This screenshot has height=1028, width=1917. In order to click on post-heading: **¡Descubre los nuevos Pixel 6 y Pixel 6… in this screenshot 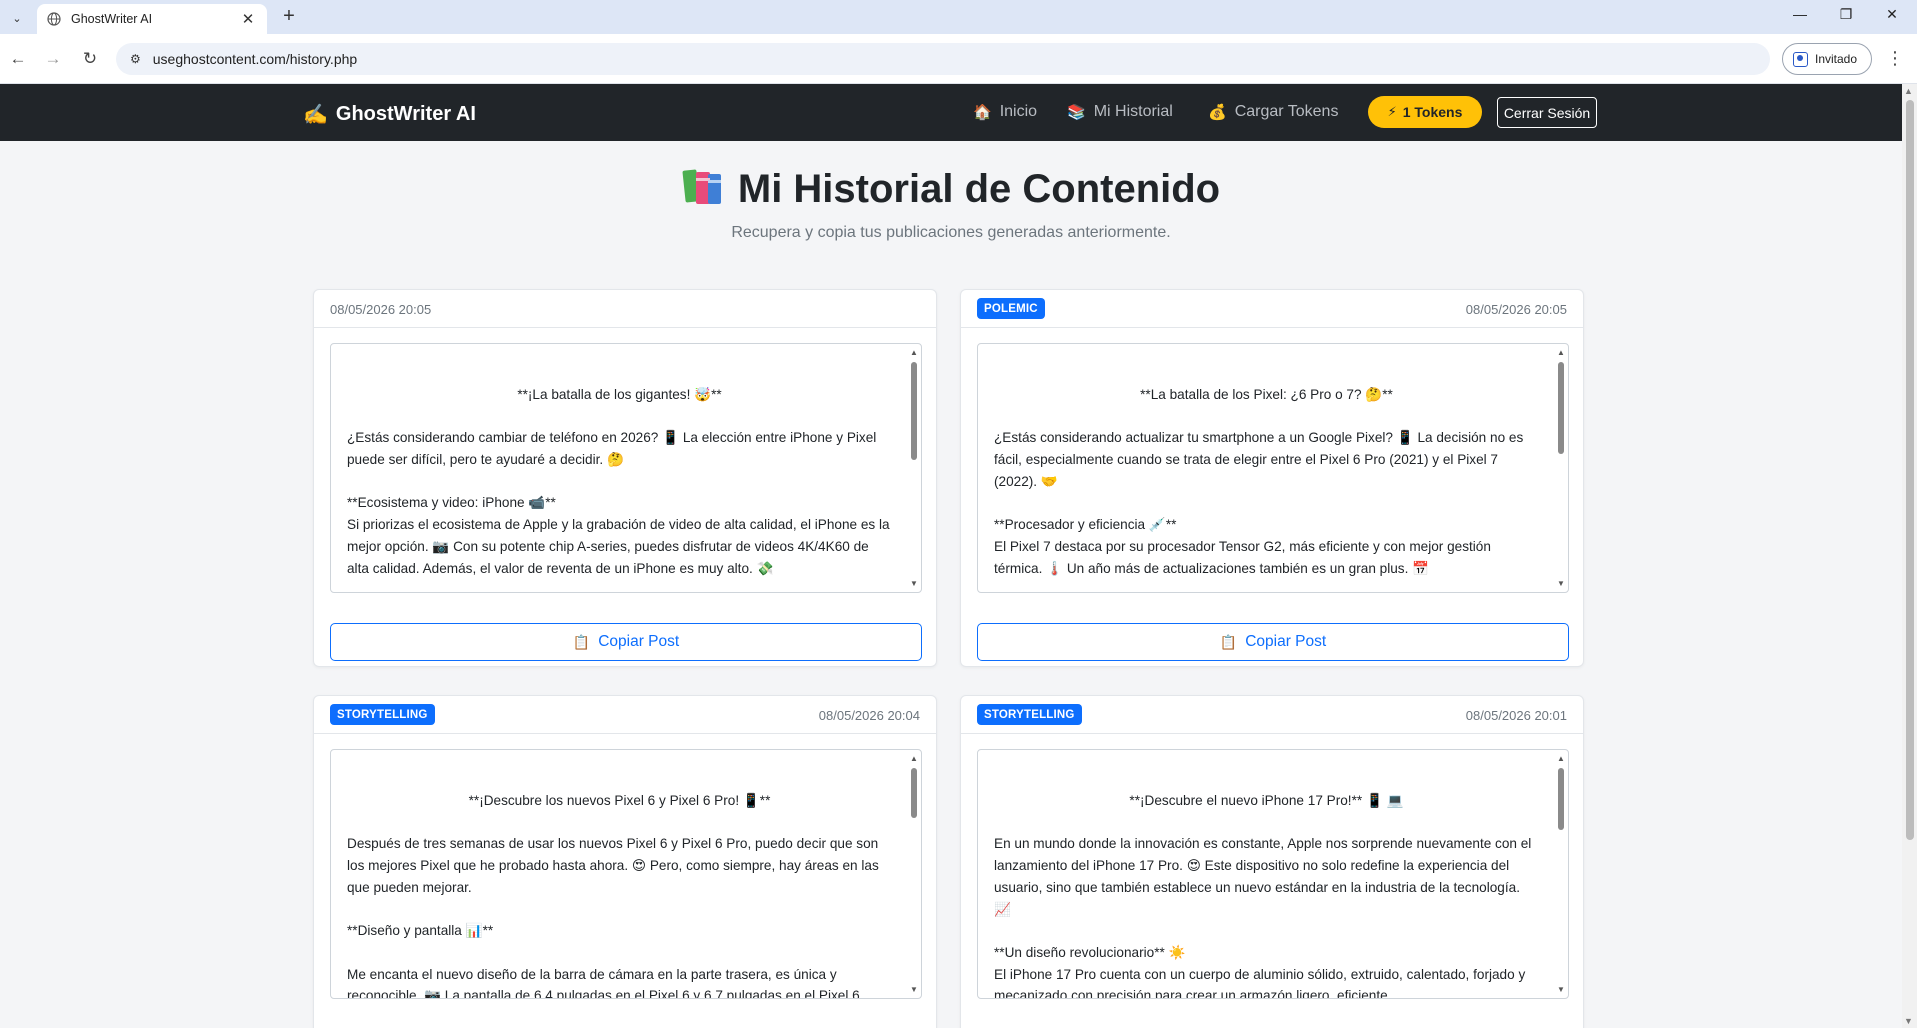, I will do `click(619, 800)`.